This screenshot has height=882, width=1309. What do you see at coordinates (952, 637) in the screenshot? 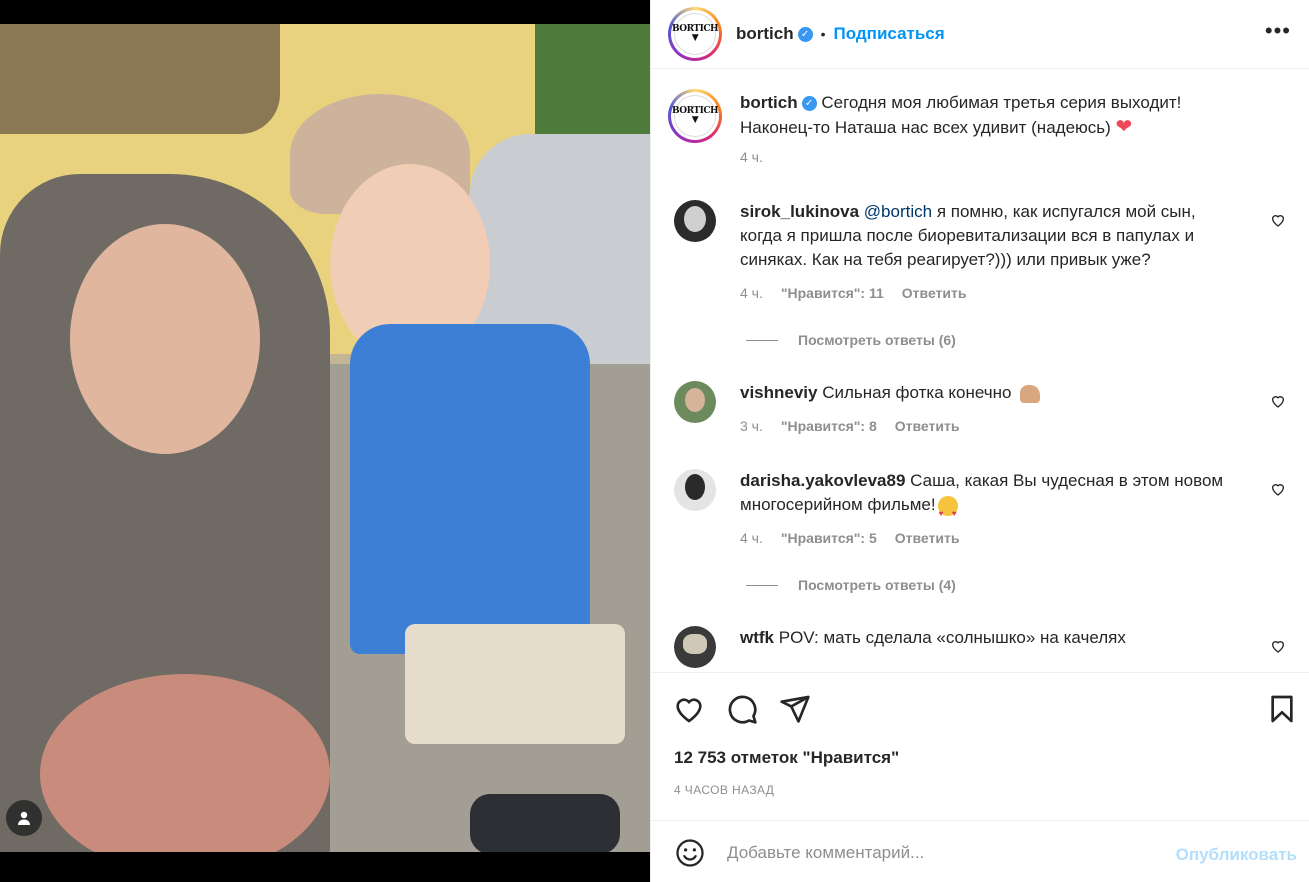
I see `comment-text: POV: мать сделала «солнышко» на качелях` at bounding box center [952, 637].